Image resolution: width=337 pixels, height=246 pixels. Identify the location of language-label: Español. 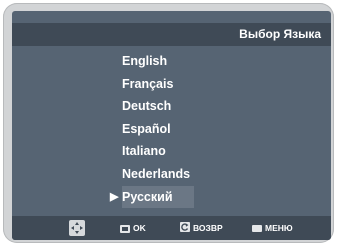
(146, 128).